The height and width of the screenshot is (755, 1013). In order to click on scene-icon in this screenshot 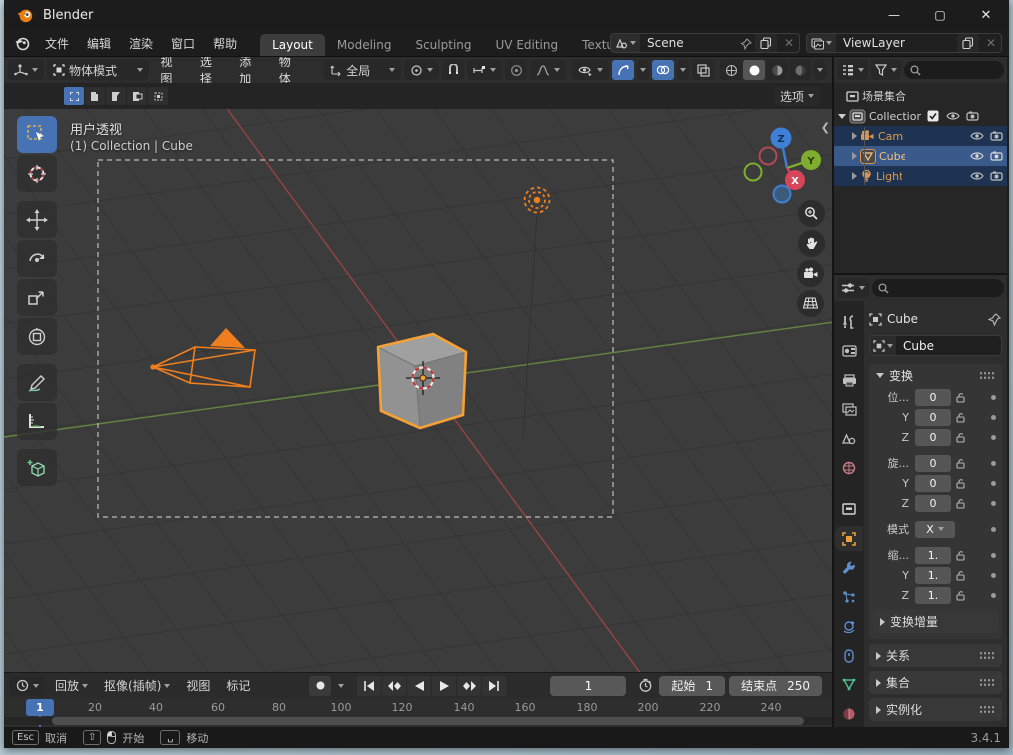, I will do `click(625, 43)`.